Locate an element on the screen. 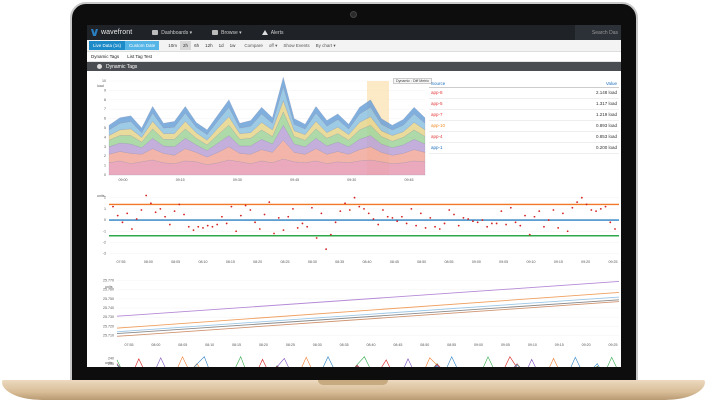  legend-row: app-1 0.200 load is located at coordinates (524, 148).